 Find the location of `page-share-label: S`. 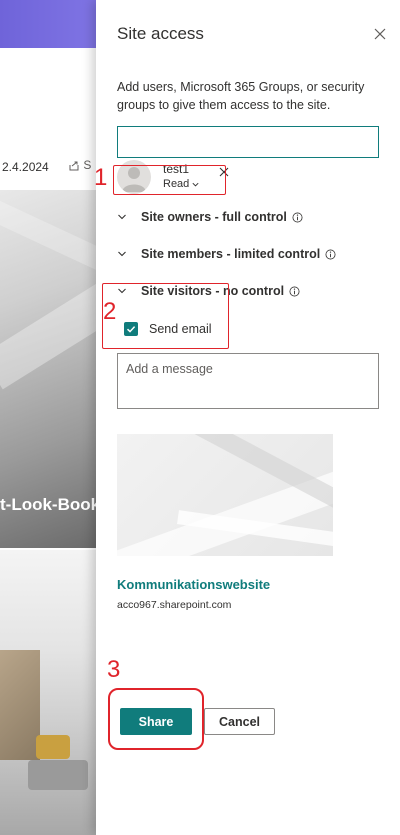

page-share-label: S is located at coordinates (87, 165).